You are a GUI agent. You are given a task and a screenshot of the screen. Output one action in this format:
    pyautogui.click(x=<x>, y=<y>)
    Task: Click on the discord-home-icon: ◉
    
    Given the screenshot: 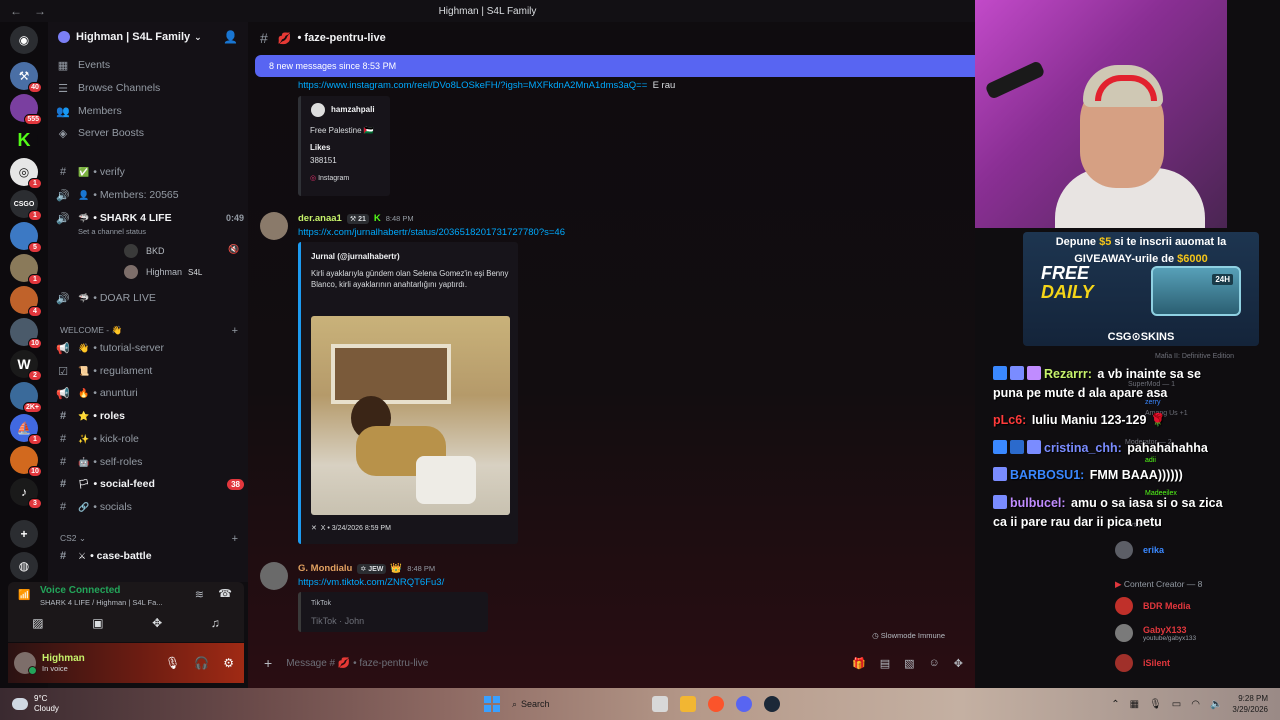 What is the action you would take?
    pyautogui.click(x=24, y=40)
    